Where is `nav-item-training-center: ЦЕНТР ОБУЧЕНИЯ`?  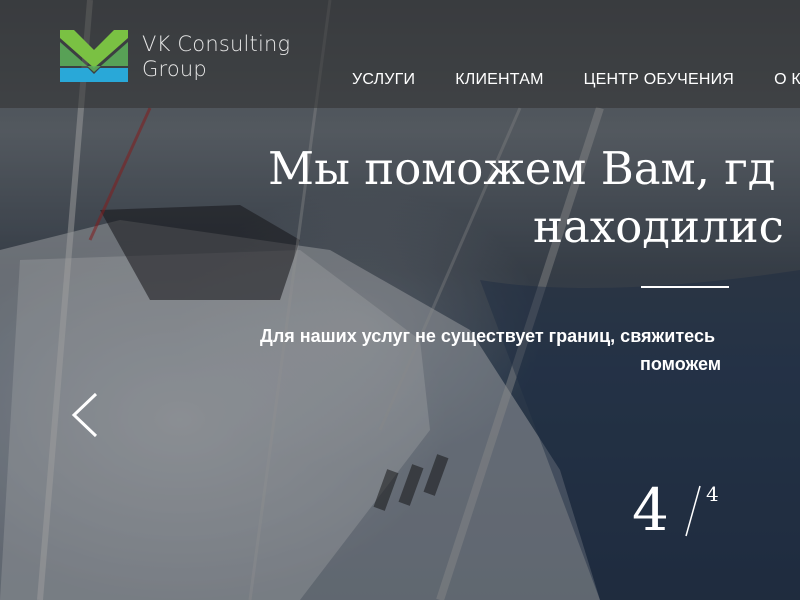
nav-item-training-center: ЦЕНТР ОБУЧЕНИЯ is located at coordinates (659, 79).